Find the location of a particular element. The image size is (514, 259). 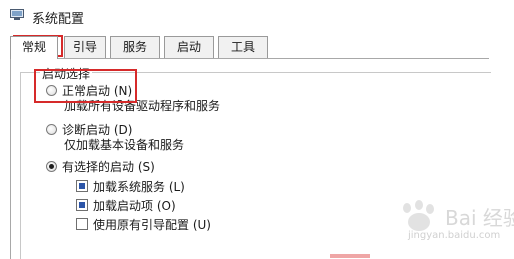

tab-tools: 工具 is located at coordinates (243, 47).